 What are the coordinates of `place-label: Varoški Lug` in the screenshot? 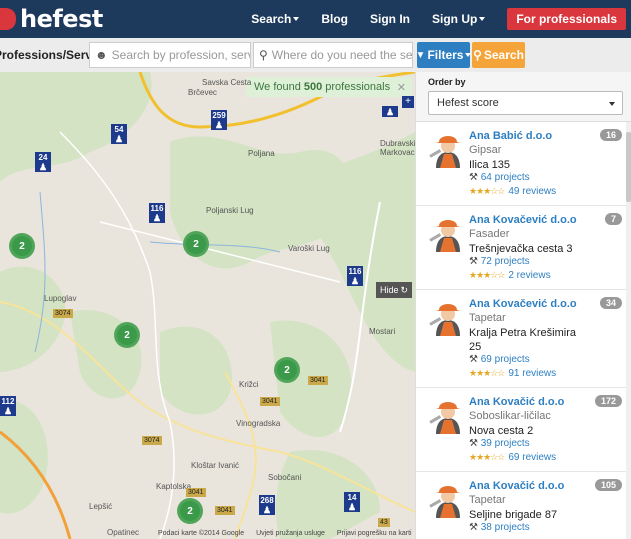 It's located at (309, 248).